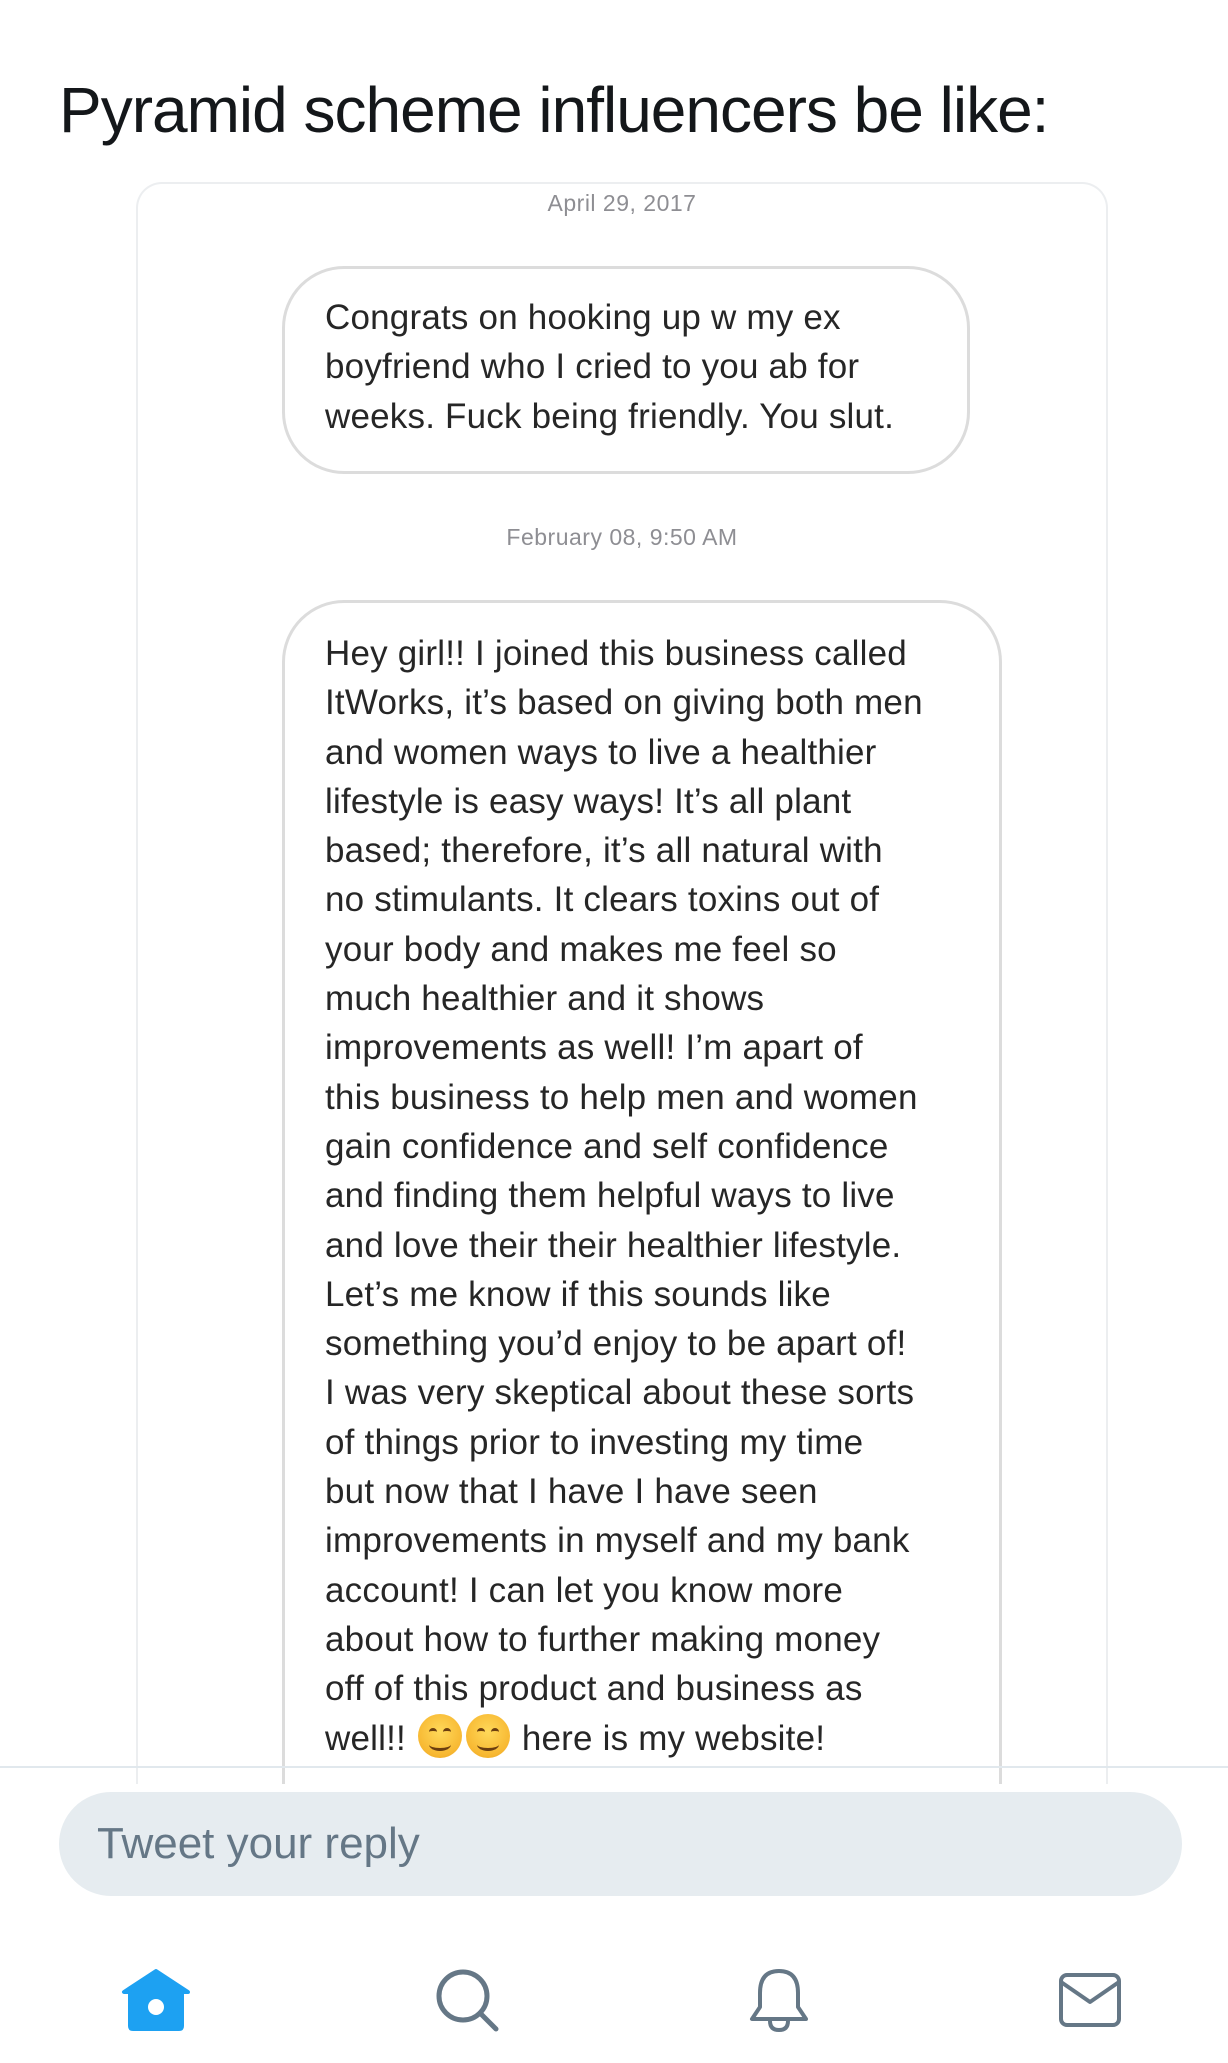  What do you see at coordinates (554, 110) in the screenshot?
I see `tweet-text: Pyramid scheme influencers be like:` at bounding box center [554, 110].